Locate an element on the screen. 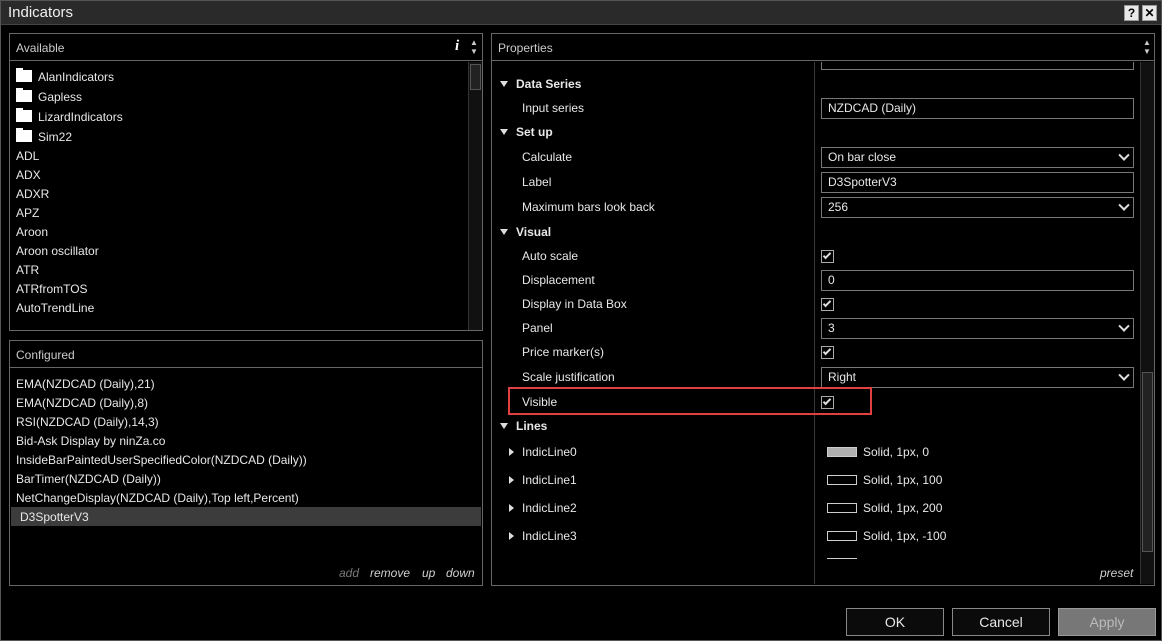 This screenshot has width=1162, height=641. label-label: Label is located at coordinates (537, 182).